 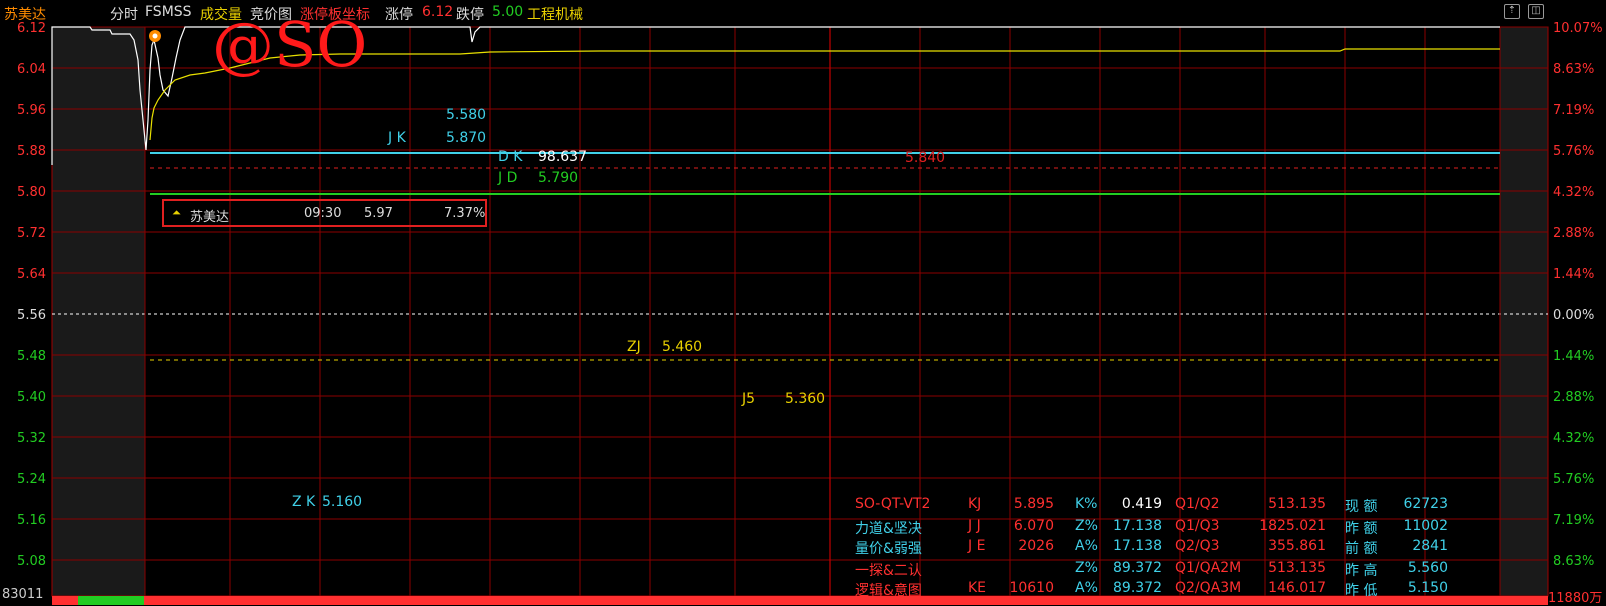 I want to click on stock-box-price: 5.97, so click(x=378, y=213).